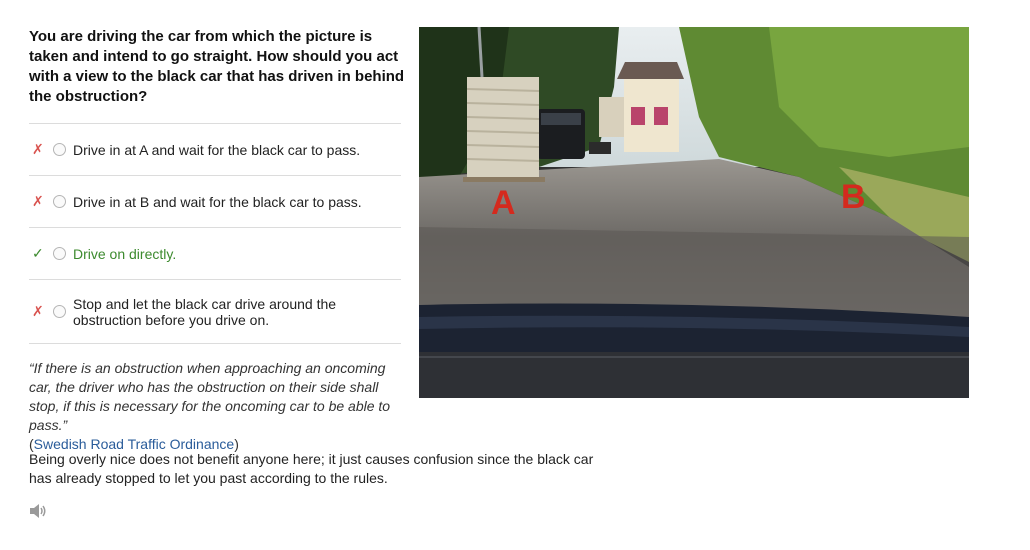 The image size is (1030, 550). What do you see at coordinates (125, 253) in the screenshot?
I see `answer-label: Drive on directly.` at bounding box center [125, 253].